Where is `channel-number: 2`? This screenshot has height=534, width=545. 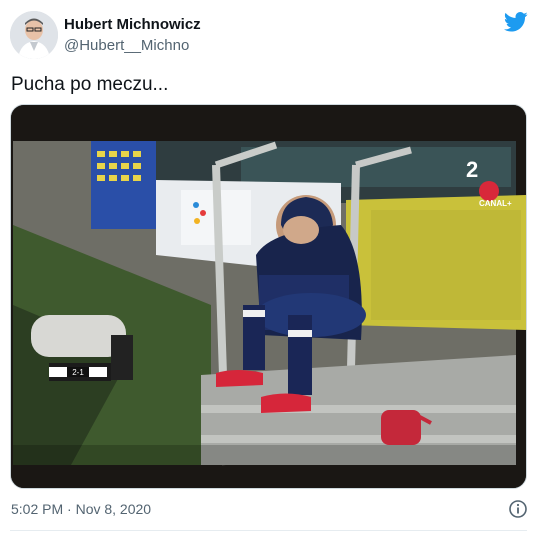 channel-number: 2 is located at coordinates (472, 169).